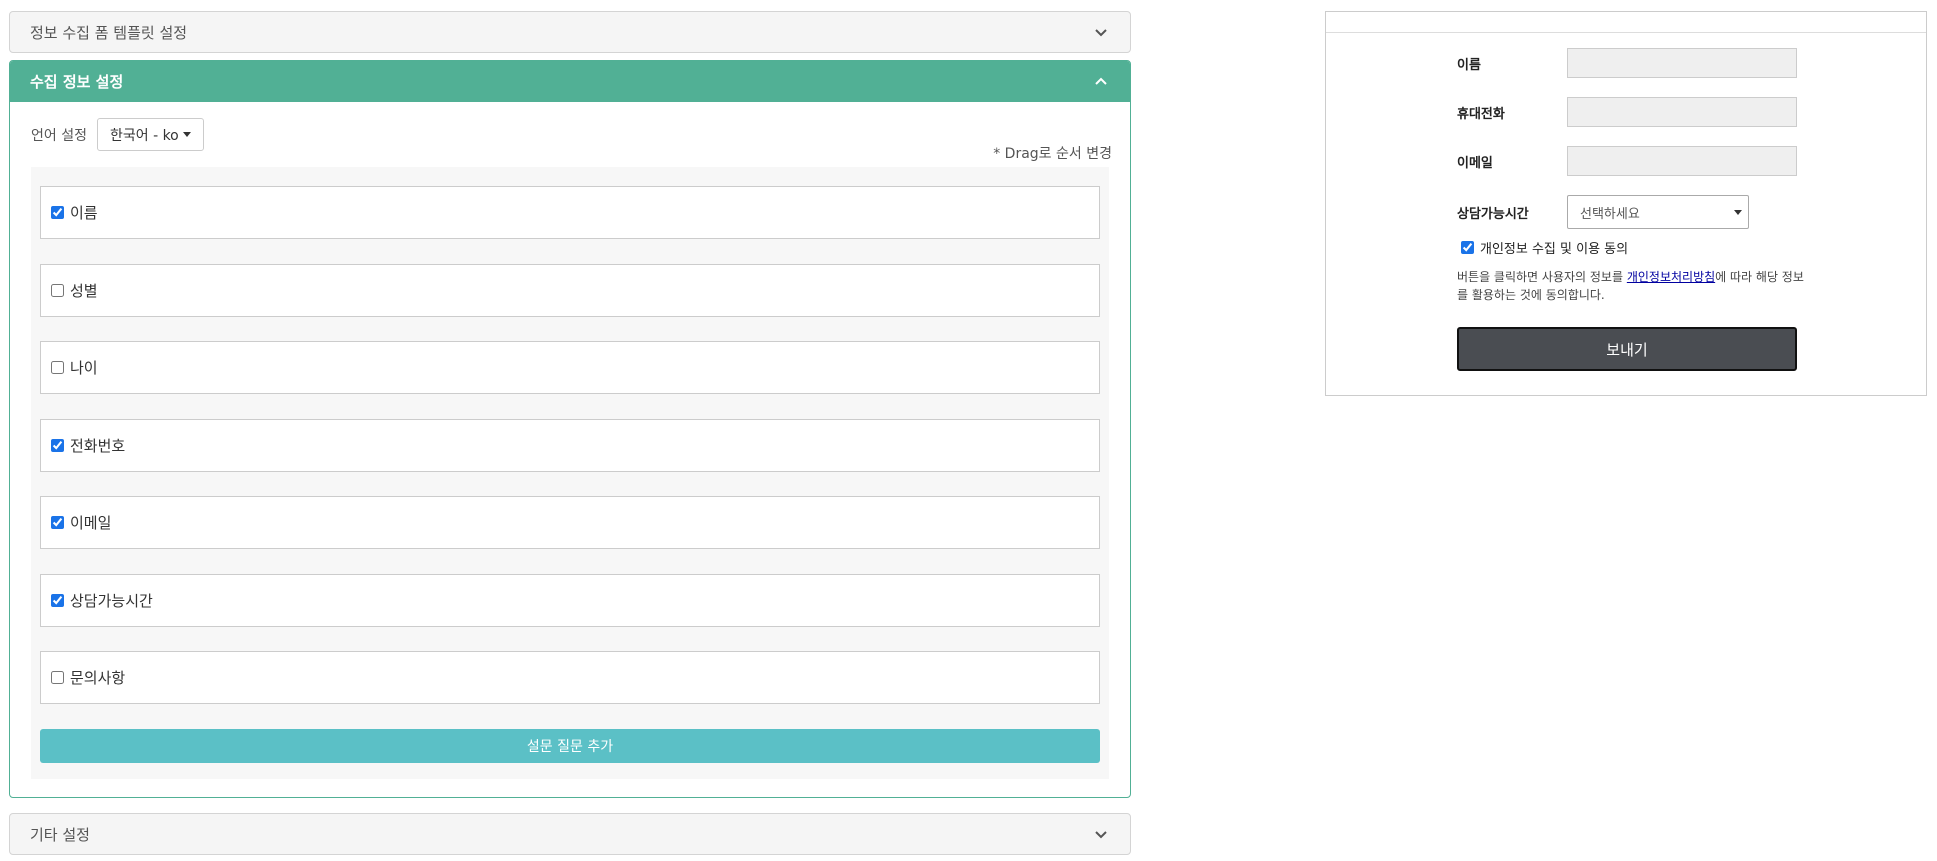  Describe the element at coordinates (570, 212) in the screenshot. I see `field-item: 이름` at that location.